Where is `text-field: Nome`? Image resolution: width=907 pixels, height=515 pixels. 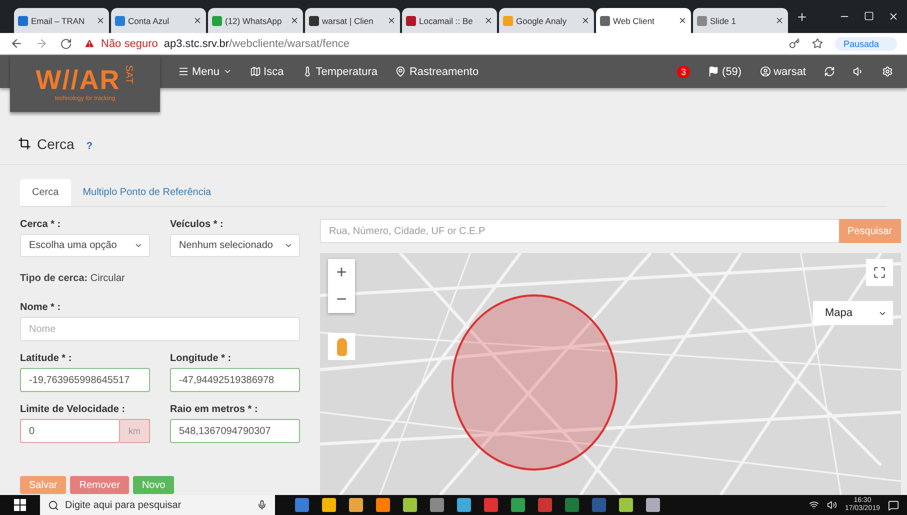 text-field: Nome is located at coordinates (160, 329).